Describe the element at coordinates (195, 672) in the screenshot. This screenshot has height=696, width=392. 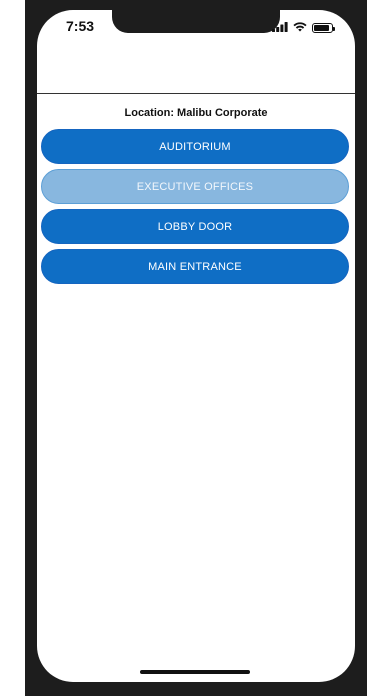
I see `home-indicator` at that location.